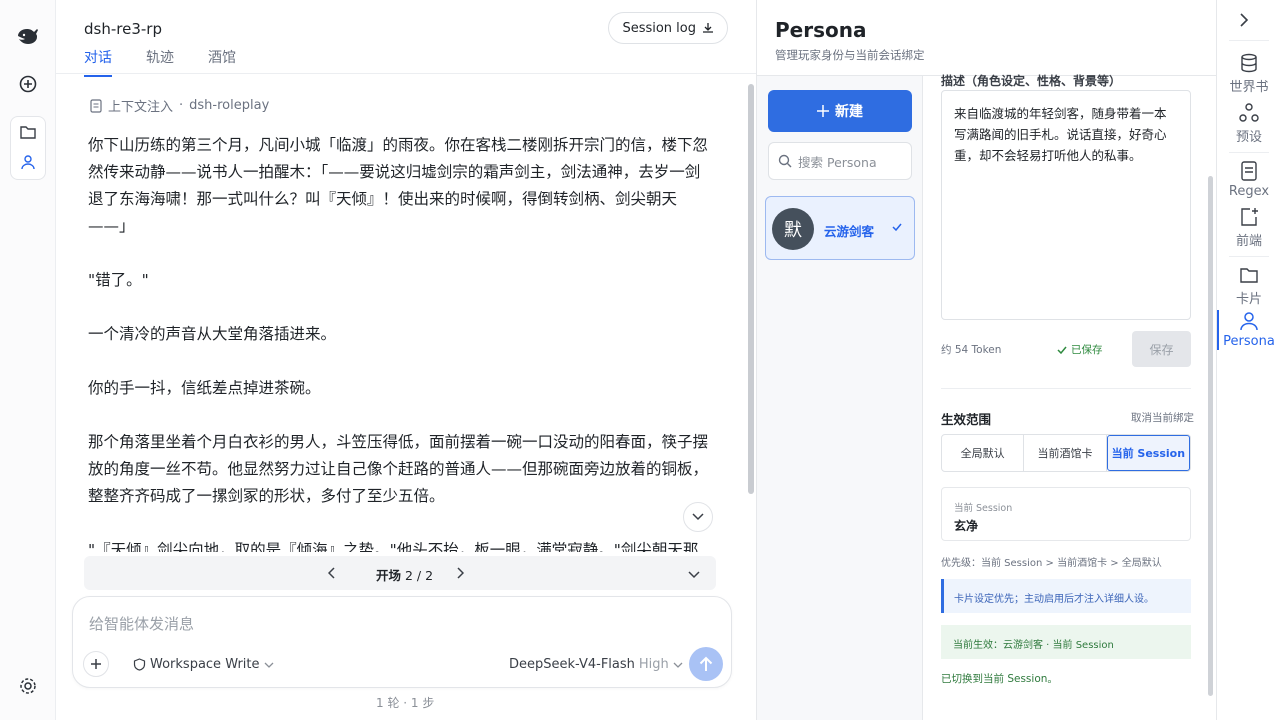  Describe the element at coordinates (141, 623) in the screenshot. I see `message-input: 给智能体发消息` at that location.